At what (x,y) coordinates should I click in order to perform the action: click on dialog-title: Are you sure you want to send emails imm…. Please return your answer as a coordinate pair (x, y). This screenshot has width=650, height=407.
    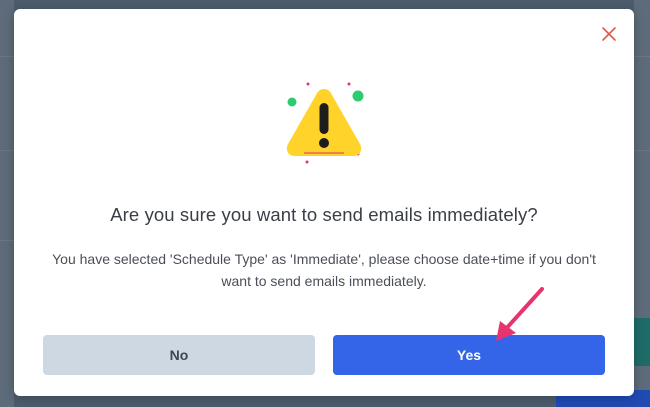
    Looking at the image, I should click on (324, 214).